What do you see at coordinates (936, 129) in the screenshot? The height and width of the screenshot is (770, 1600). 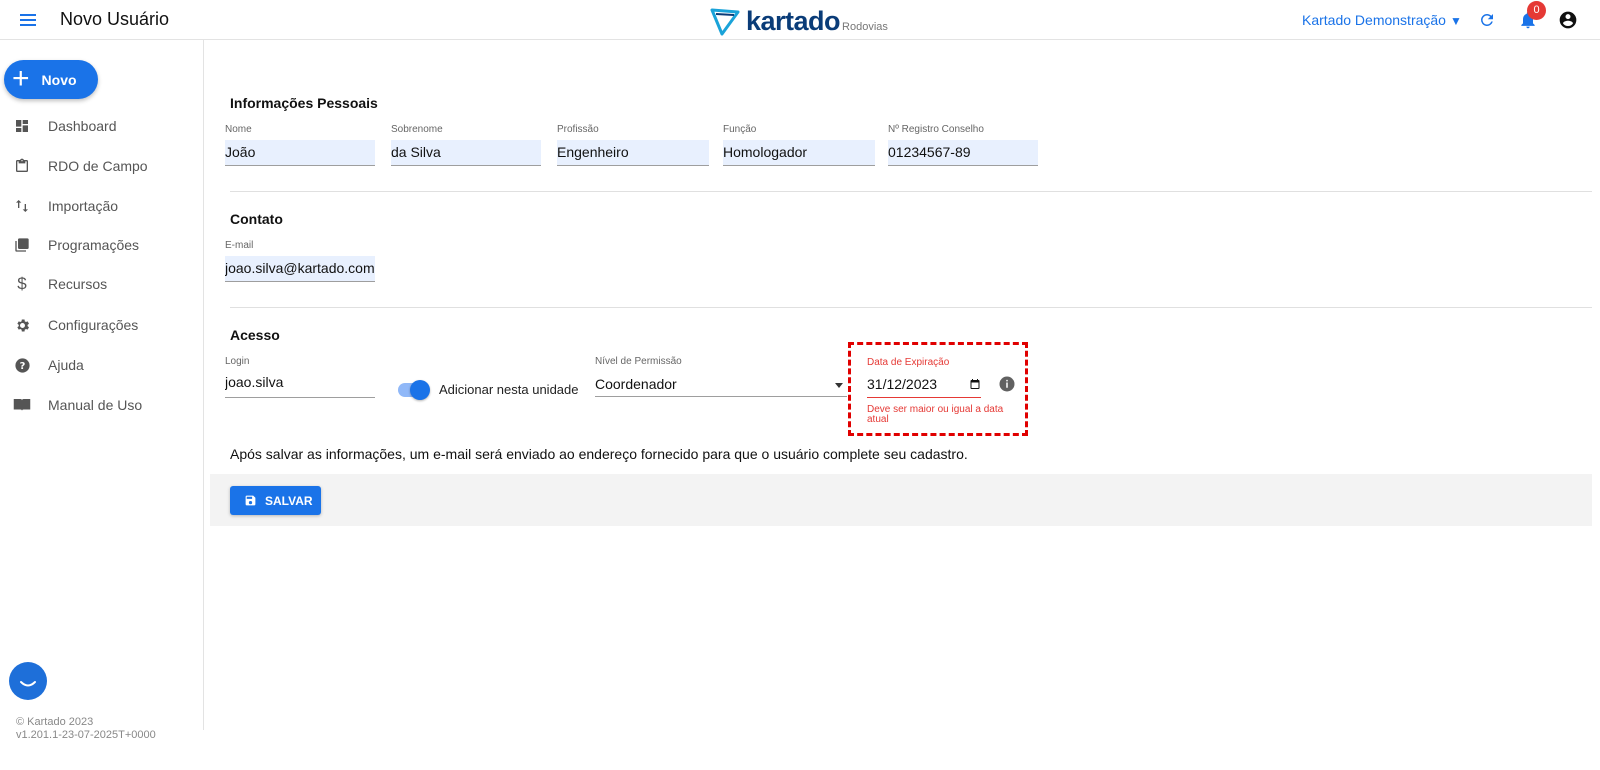 I see `field-label: Nº Registro Conselho` at bounding box center [936, 129].